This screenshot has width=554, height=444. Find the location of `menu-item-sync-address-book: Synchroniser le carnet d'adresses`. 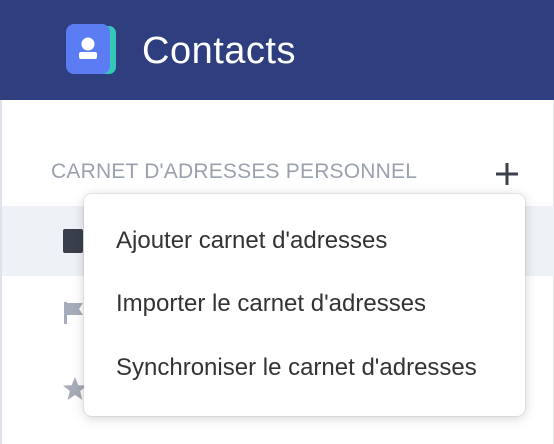

menu-item-sync-address-book: Synchroniser le carnet d'adresses is located at coordinates (296, 368).